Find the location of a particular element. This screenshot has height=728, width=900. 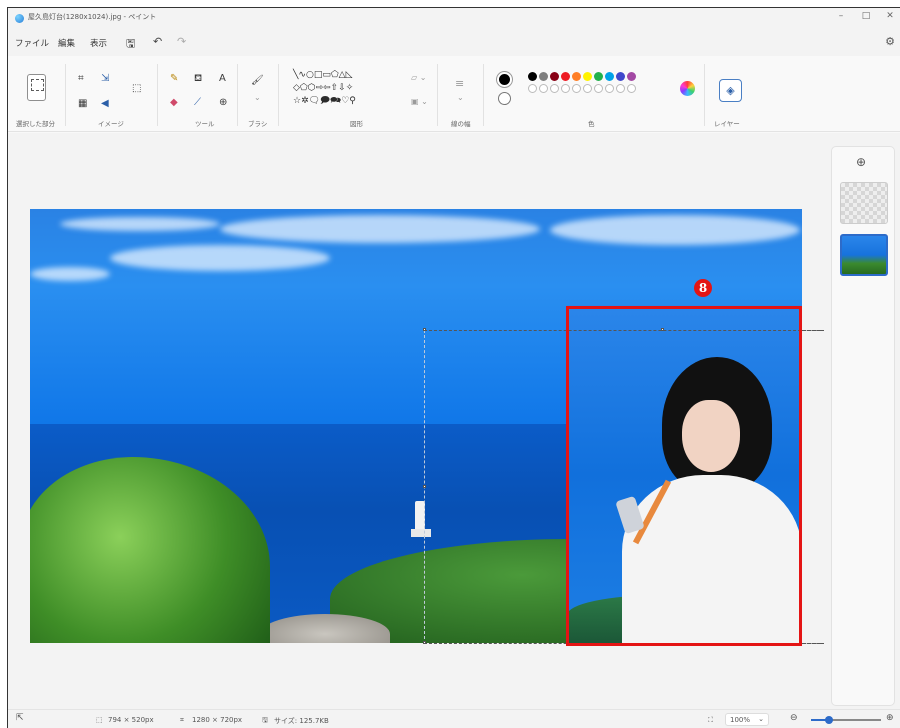

layer-thumbnail-photo is located at coordinates (864, 255).